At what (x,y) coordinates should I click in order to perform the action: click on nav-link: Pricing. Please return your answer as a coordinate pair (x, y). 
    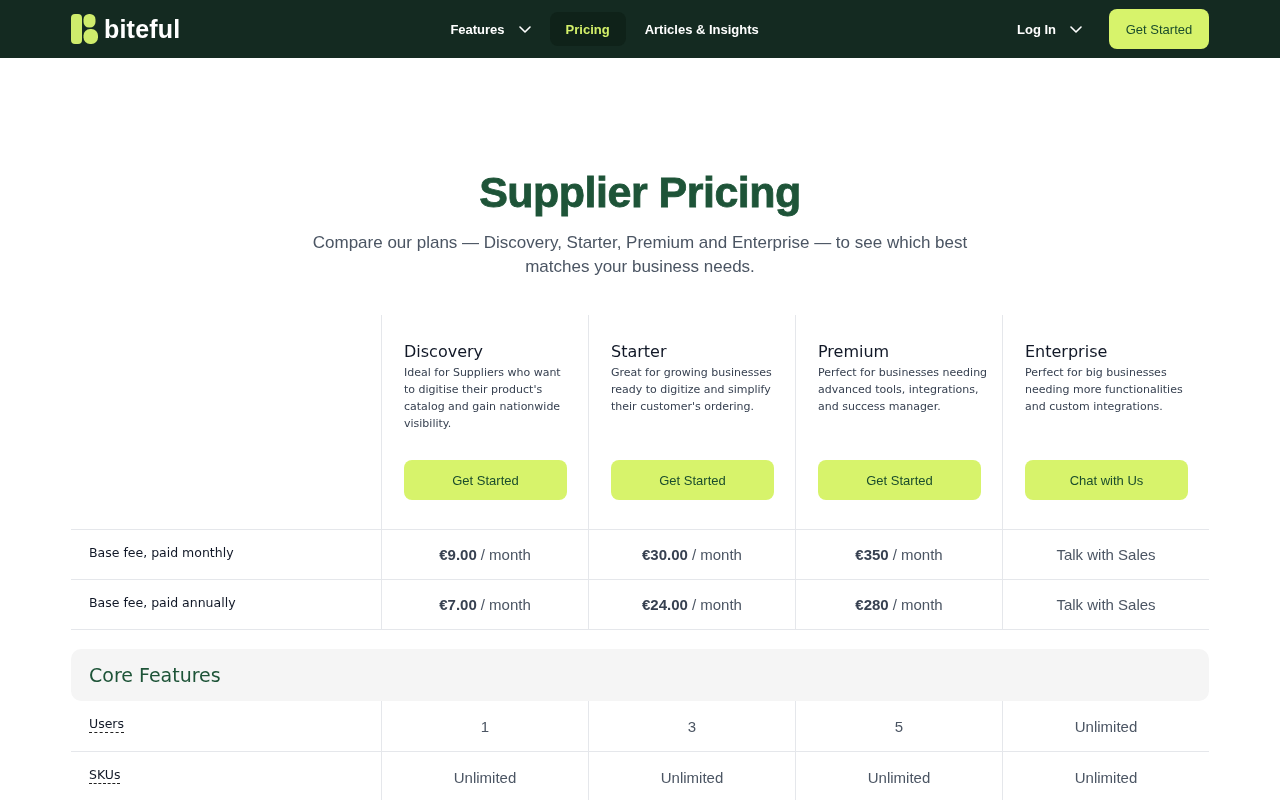
    Looking at the image, I should click on (587, 29).